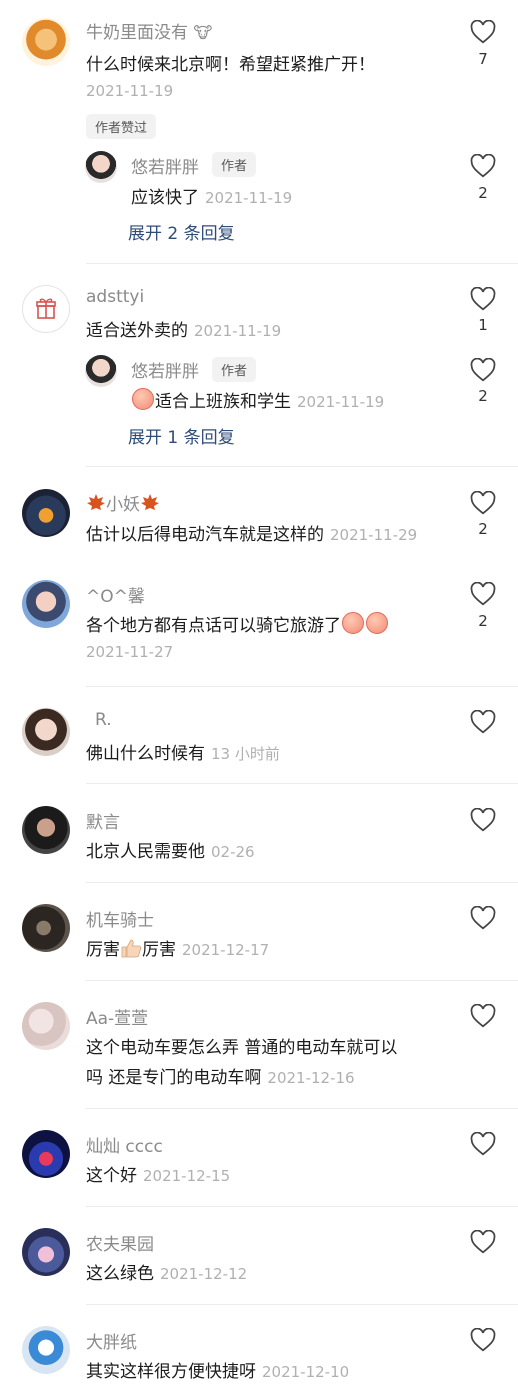 Image resolution: width=518 pixels, height=1396 pixels. Describe the element at coordinates (117, 1016) in the screenshot. I see `username: Aa-萱萱` at that location.